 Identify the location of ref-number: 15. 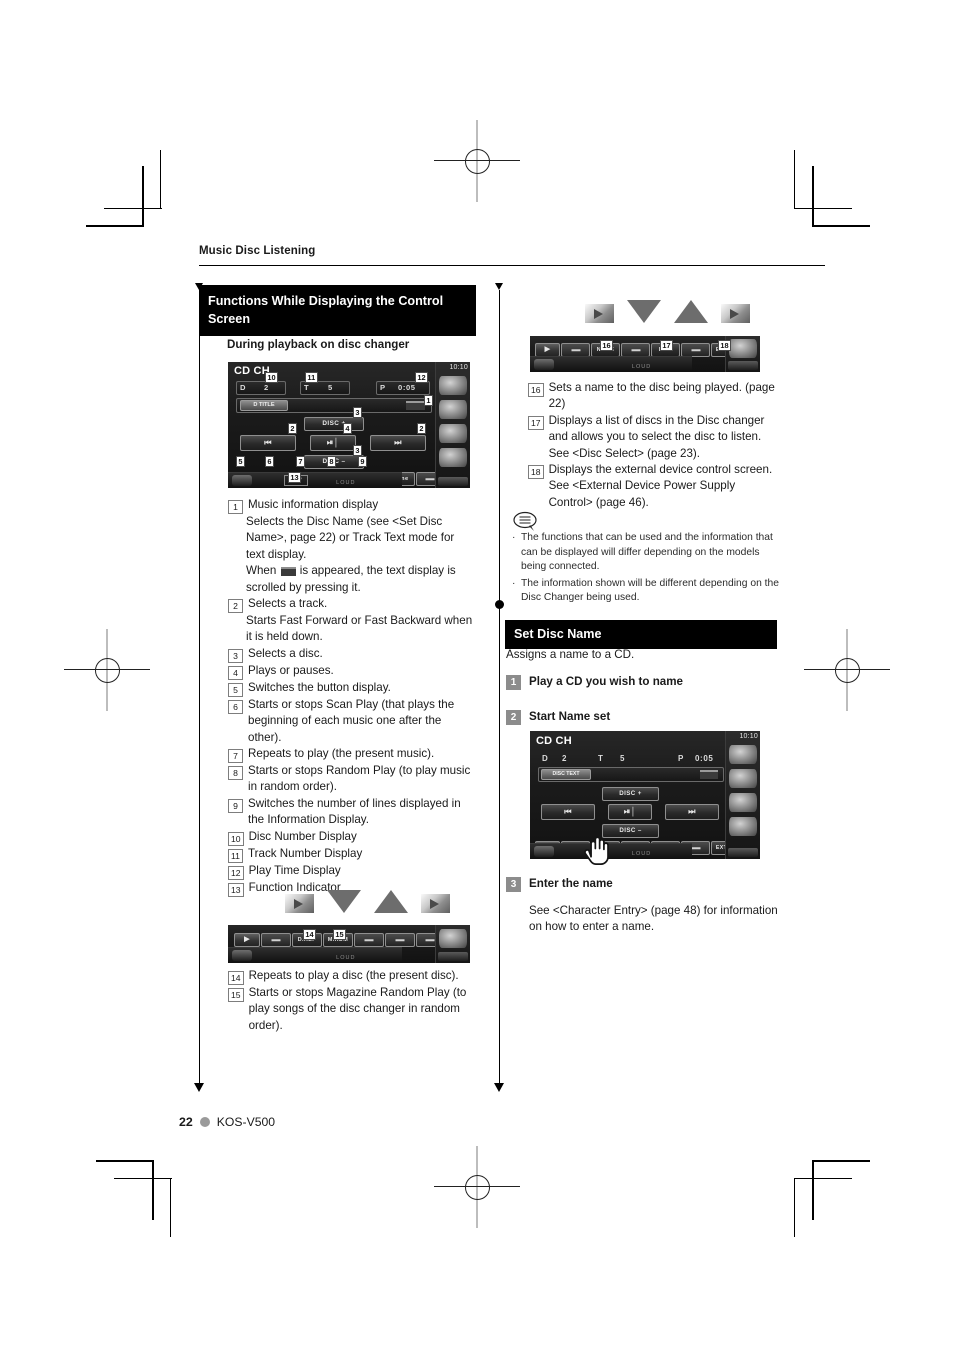
(236, 995).